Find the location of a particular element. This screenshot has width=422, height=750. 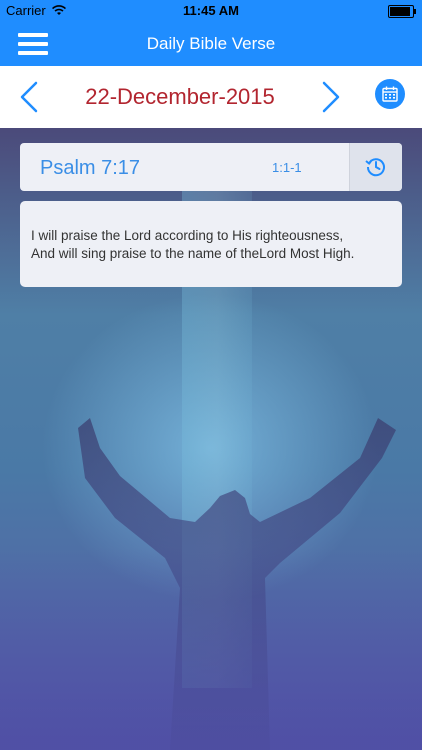

battery-icon is located at coordinates (402, 11).